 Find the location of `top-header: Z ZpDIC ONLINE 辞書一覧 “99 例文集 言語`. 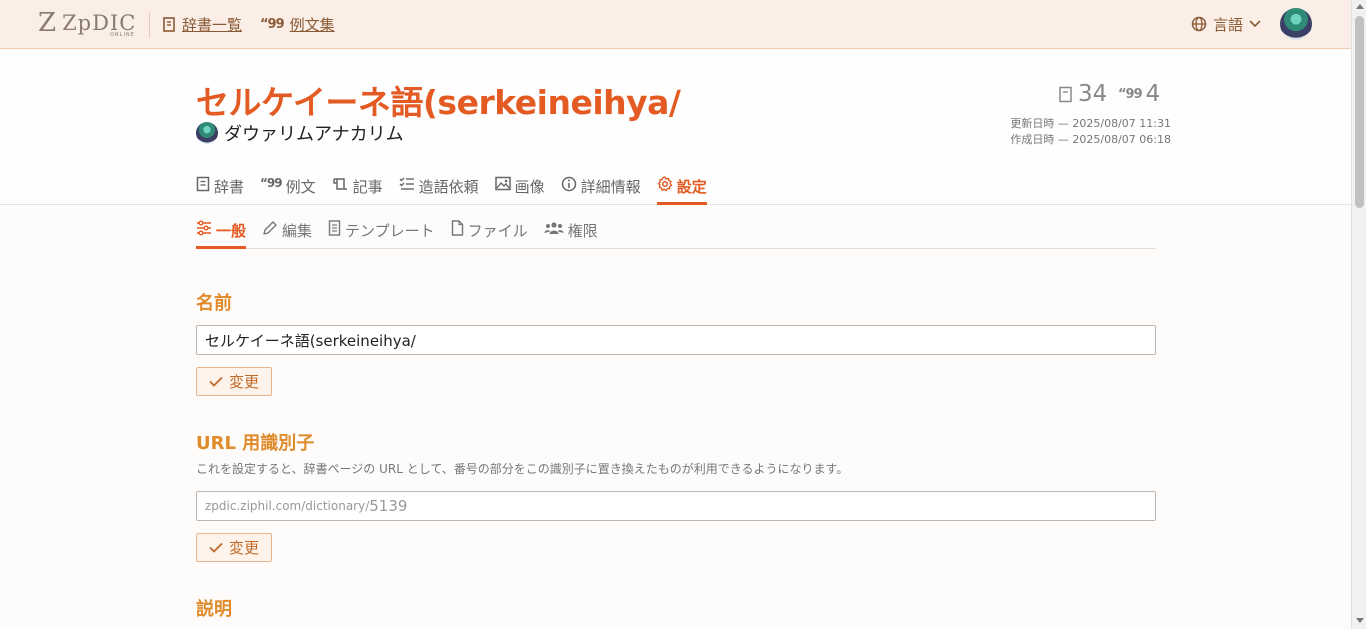

top-header: Z ZpDIC ONLINE 辞書一覧 “99 例文集 言語 is located at coordinates (675, 24).